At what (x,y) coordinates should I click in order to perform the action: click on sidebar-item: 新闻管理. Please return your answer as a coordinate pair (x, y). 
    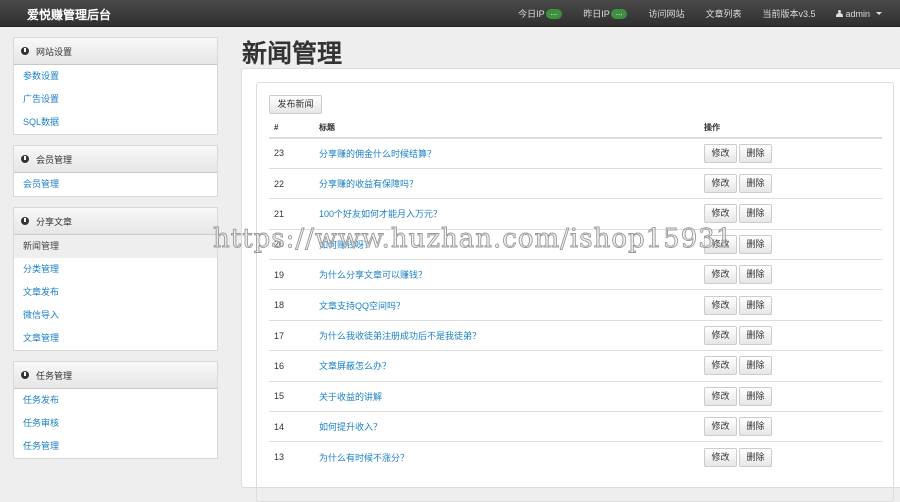
    Looking at the image, I should click on (115, 246).